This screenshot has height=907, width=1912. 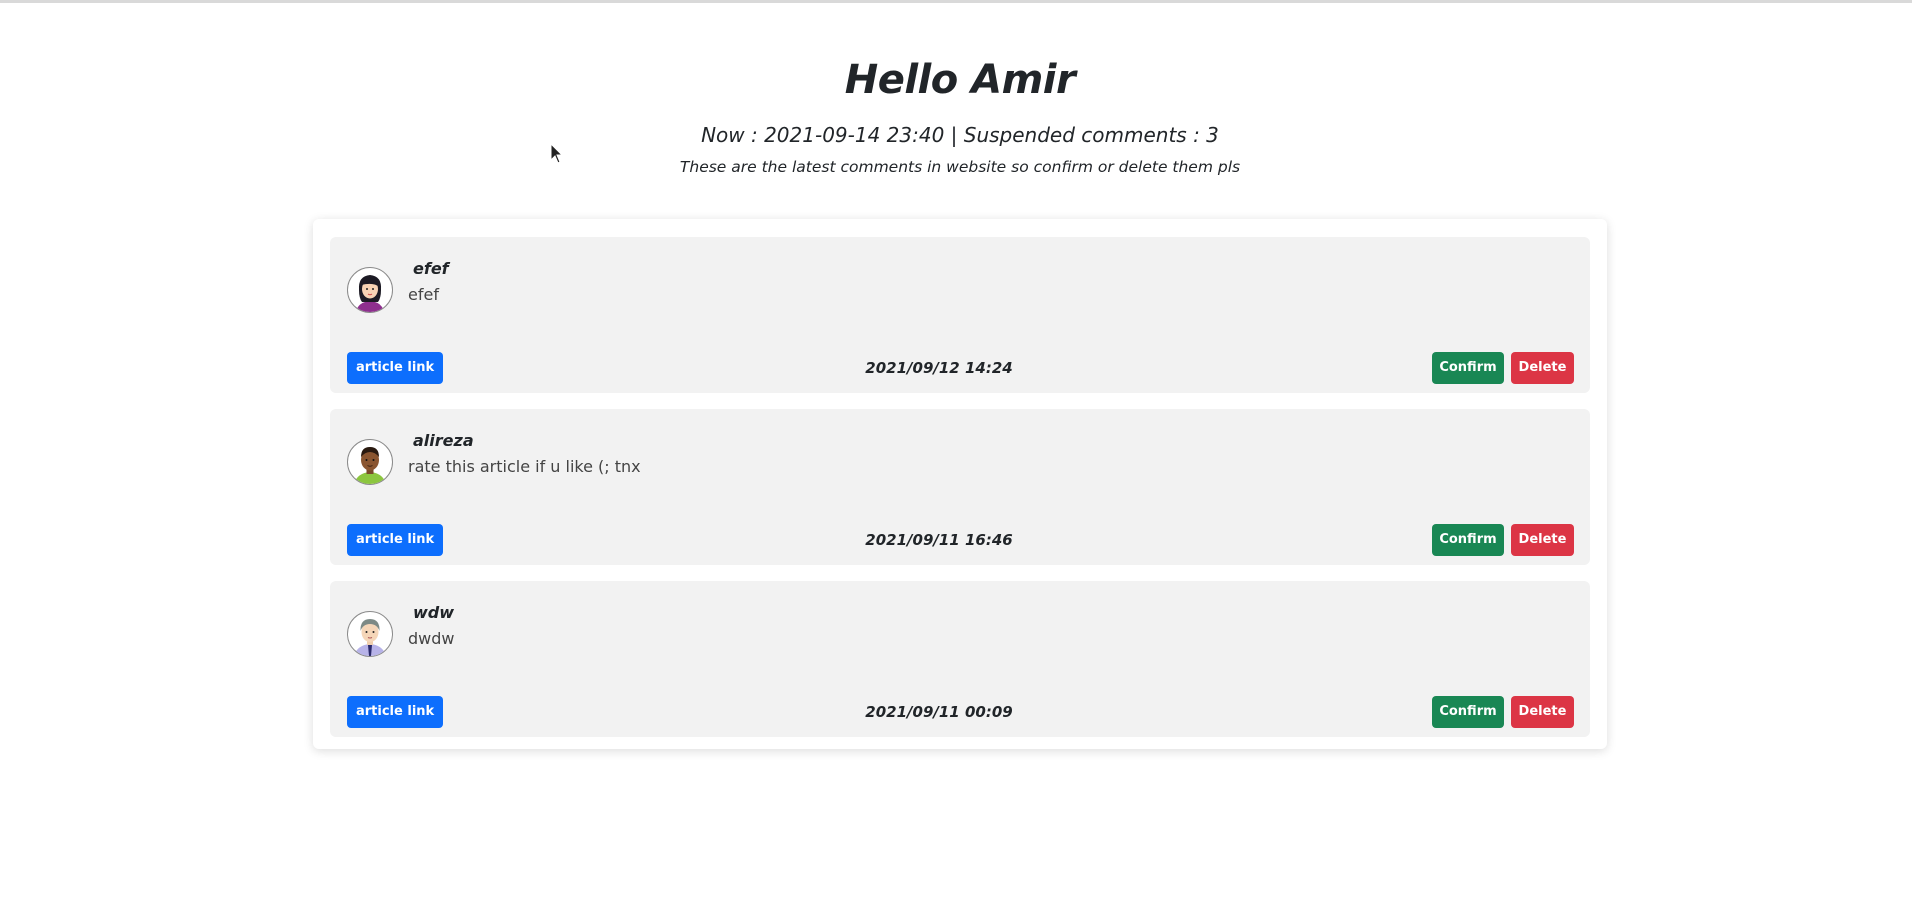 I want to click on comment-text: dwdw, so click(x=431, y=638).